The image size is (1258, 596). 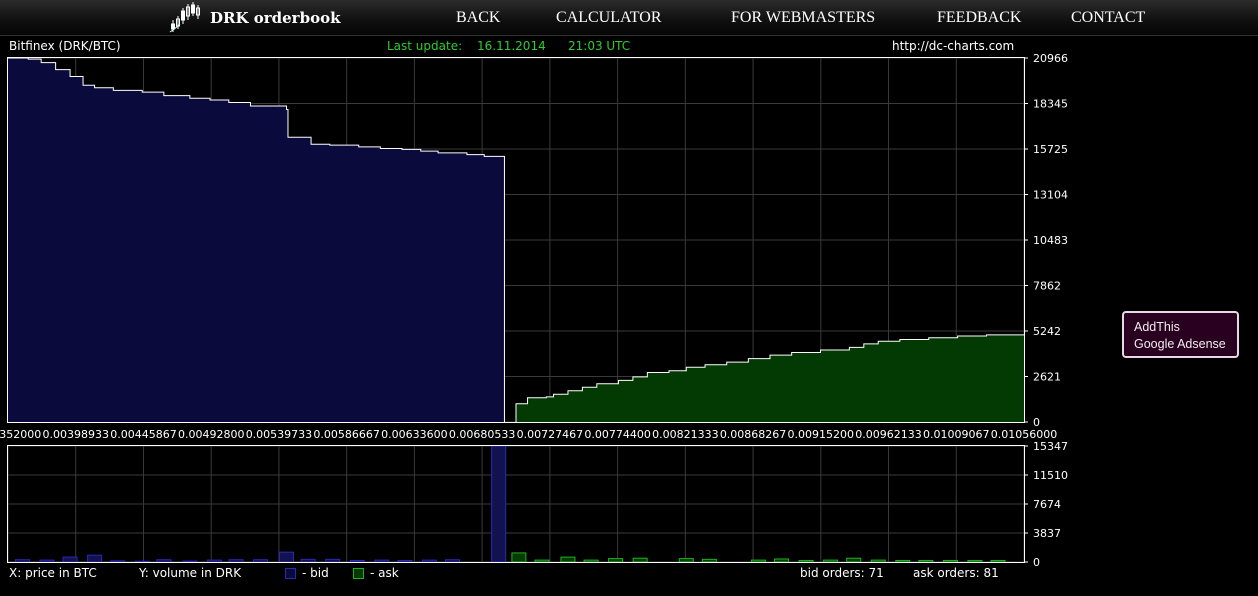 I want to click on depth-y-tick-label: 7862, so click(x=1047, y=286).